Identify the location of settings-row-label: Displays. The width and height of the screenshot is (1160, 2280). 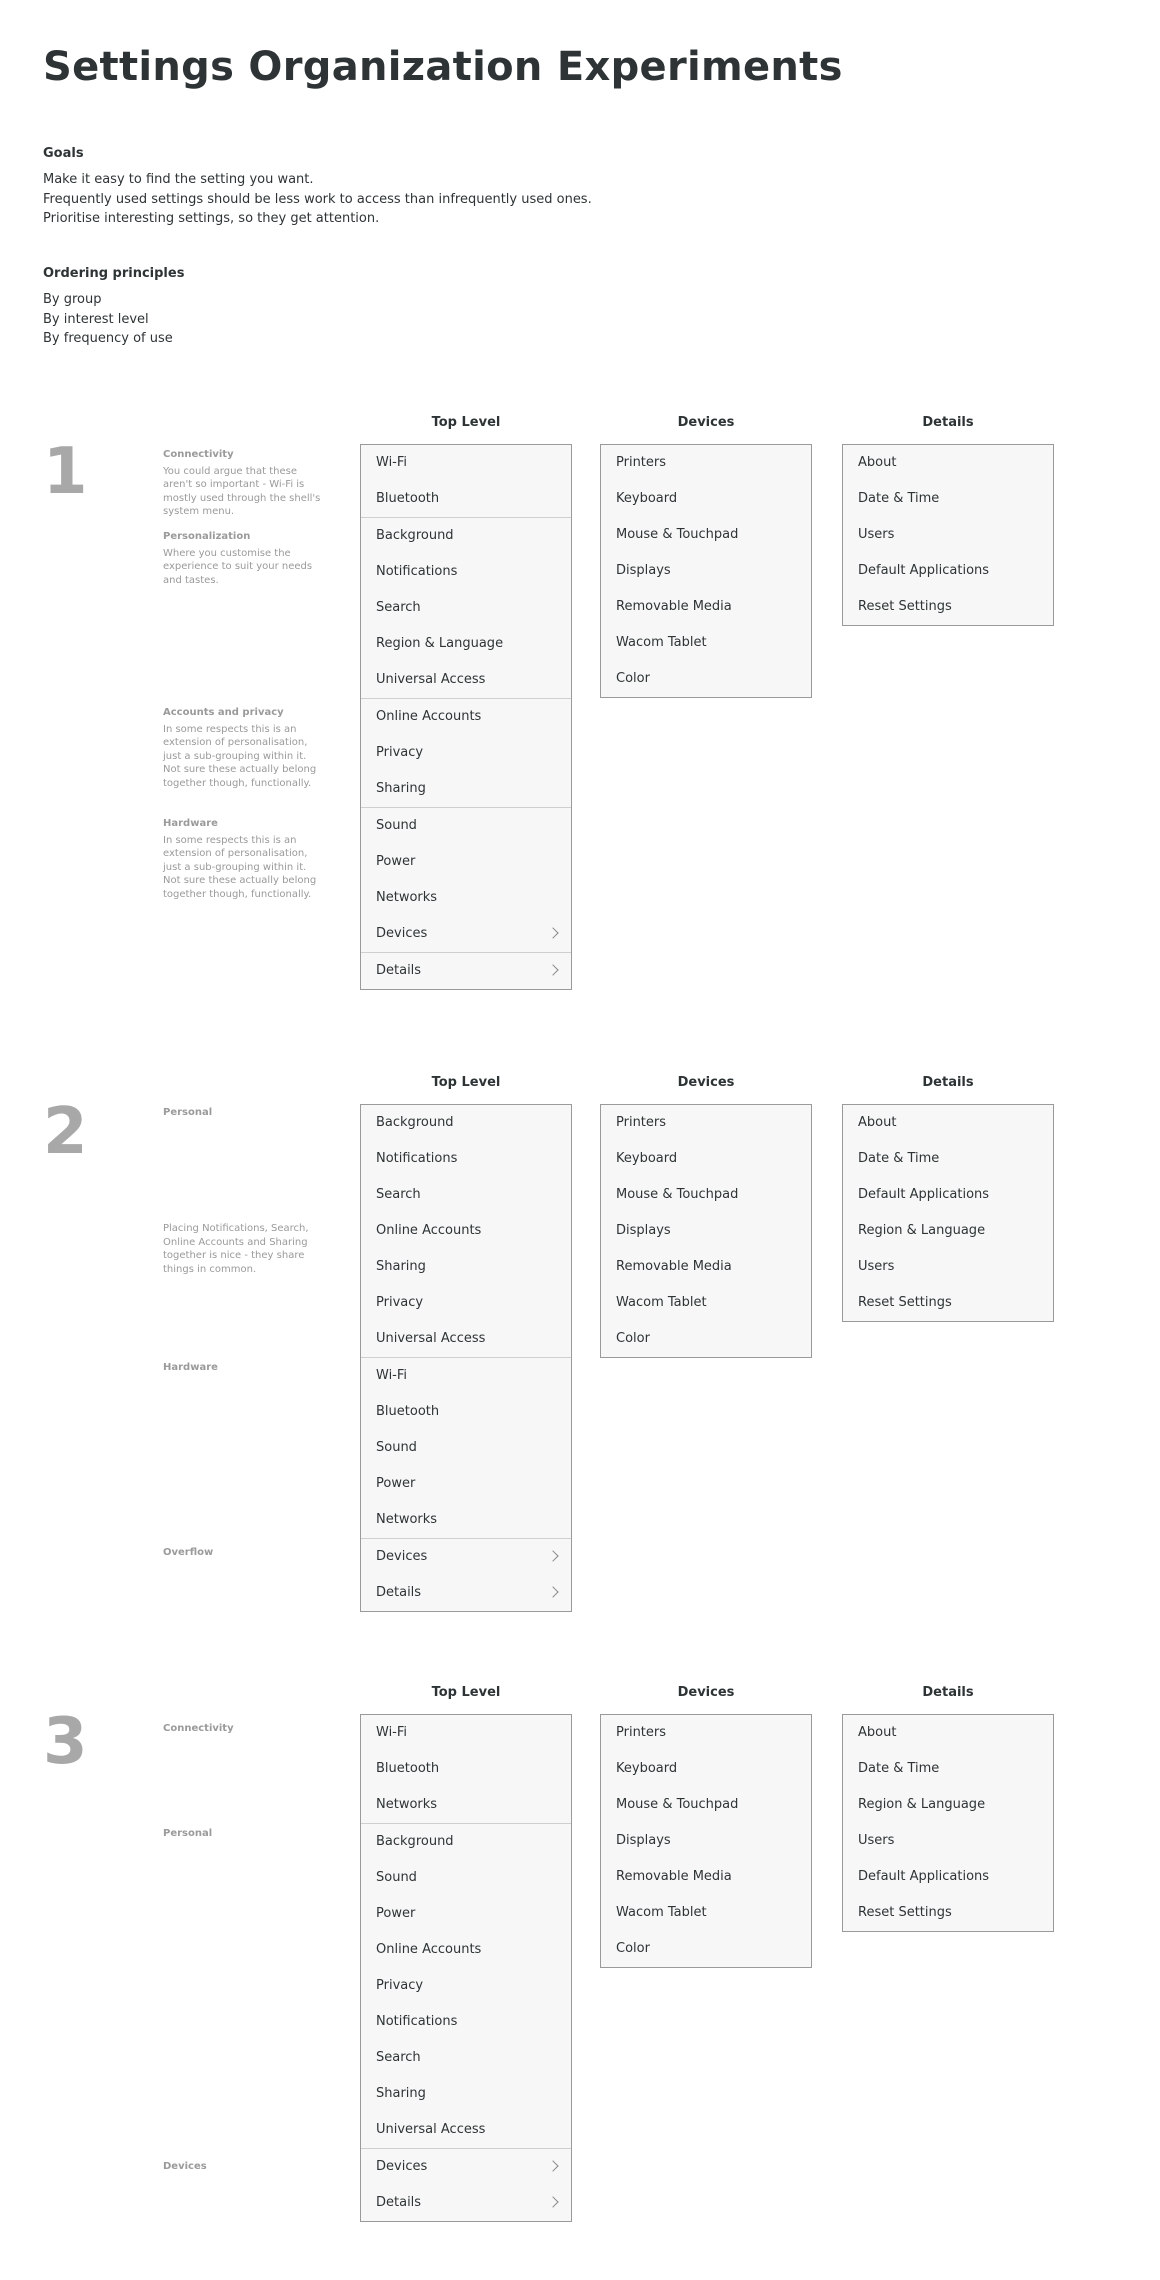
(643, 570).